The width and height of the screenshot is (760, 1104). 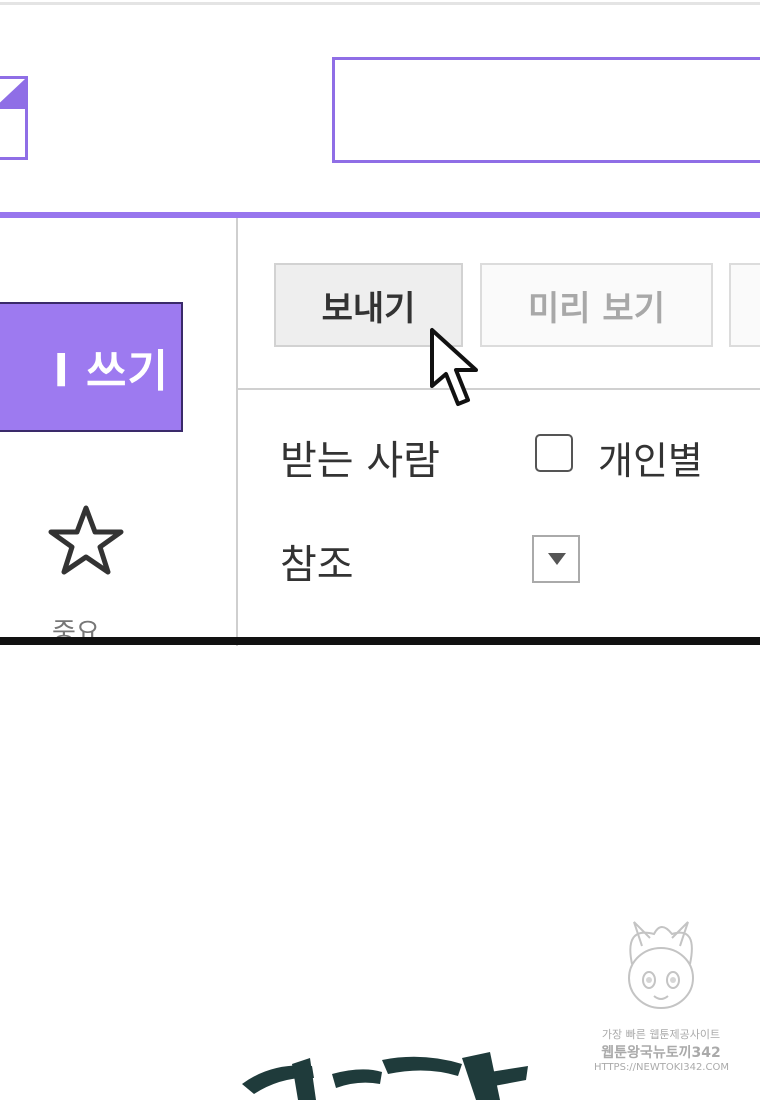 I want to click on cc-dropdown, so click(x=556, y=559).